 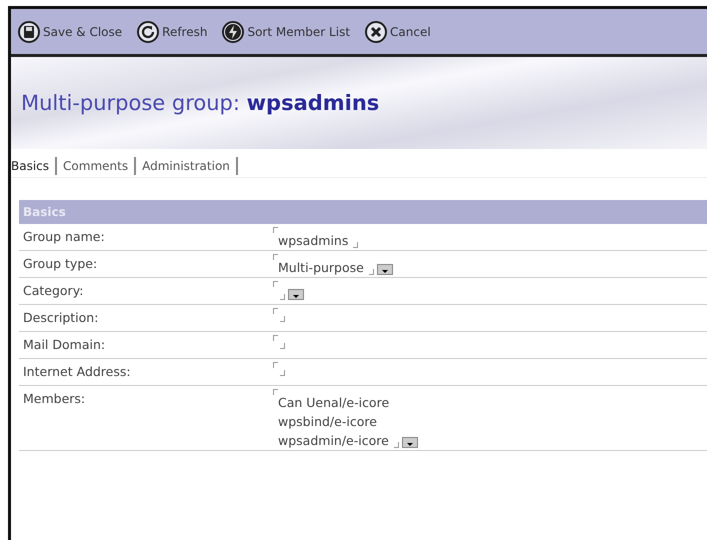 What do you see at coordinates (397, 32) in the screenshot?
I see `toolbar-button: Cancel` at bounding box center [397, 32].